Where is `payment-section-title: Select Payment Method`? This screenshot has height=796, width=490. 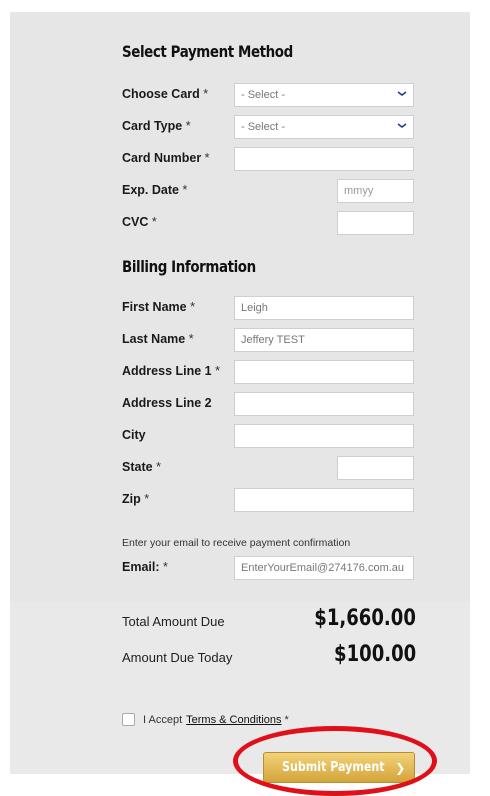
payment-section-title: Select Payment Method is located at coordinates (207, 51).